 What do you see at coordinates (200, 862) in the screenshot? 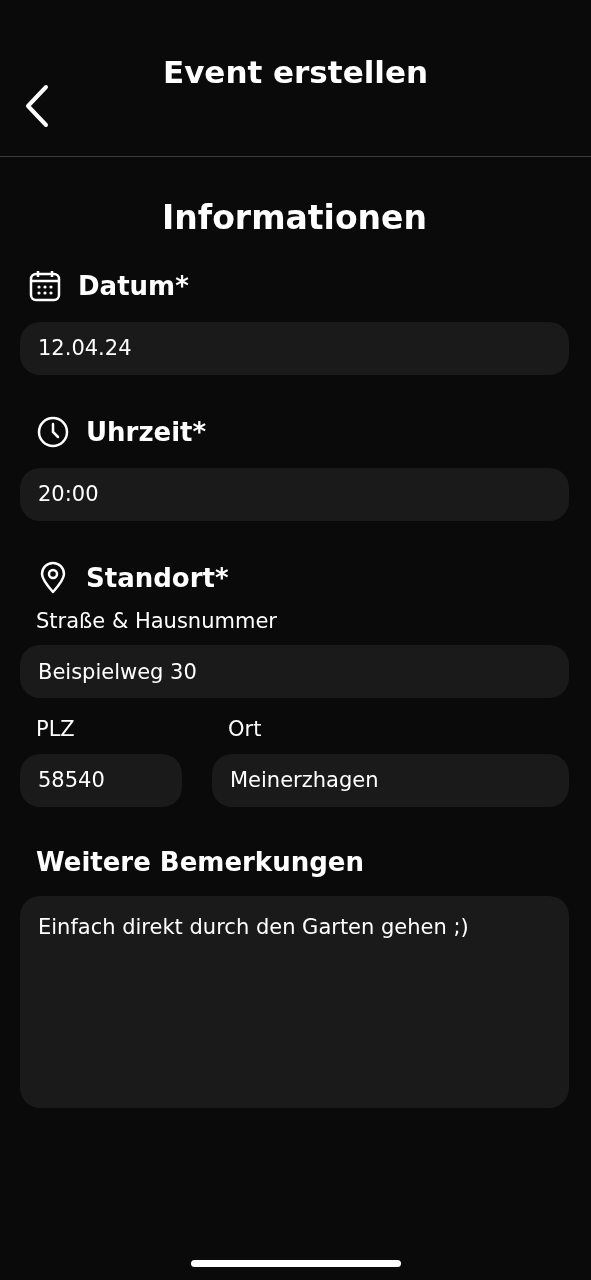
I see `remarks-label: Weitere Bemerkungen` at bounding box center [200, 862].